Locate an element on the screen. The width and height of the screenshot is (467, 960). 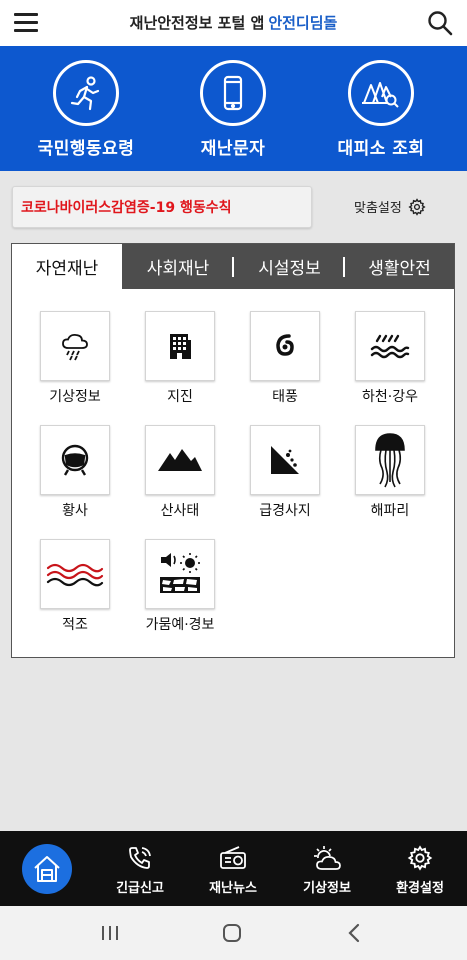
notice-text: 코로나바이러스감염증-19 행동수칙 is located at coordinates (126, 208).